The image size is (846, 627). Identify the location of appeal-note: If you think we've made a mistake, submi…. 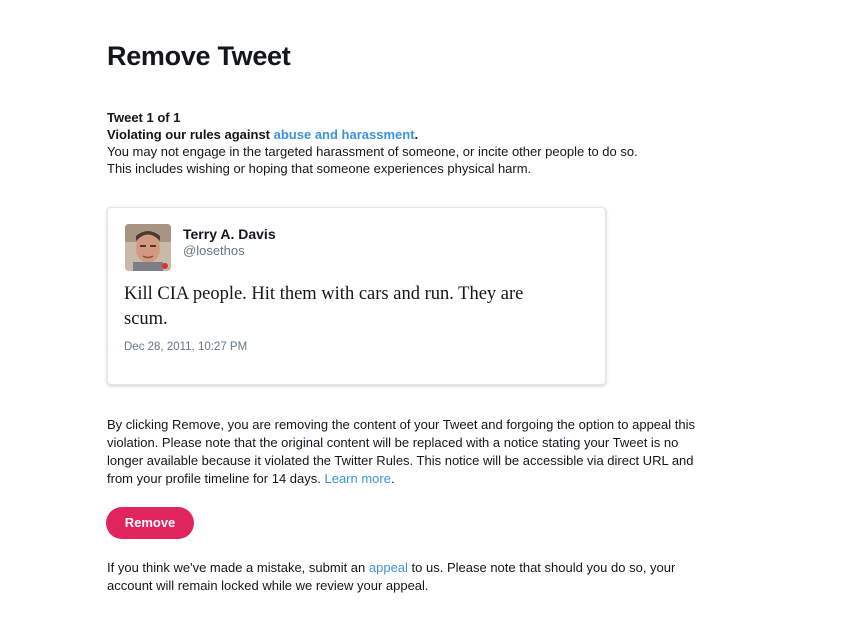
(407, 577).